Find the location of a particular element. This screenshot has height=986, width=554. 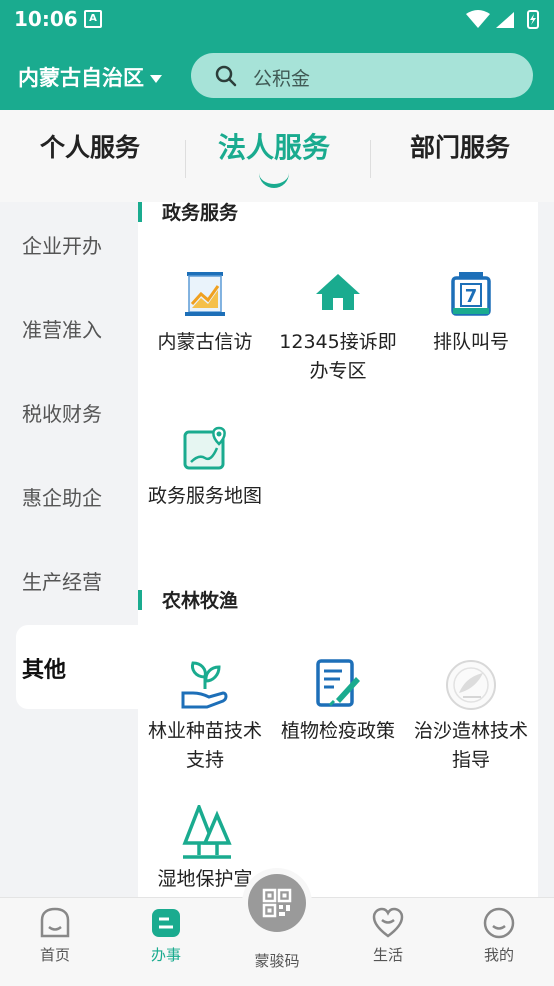

service-12345-hotline: 12345接诉即办专区 is located at coordinates (338, 340).